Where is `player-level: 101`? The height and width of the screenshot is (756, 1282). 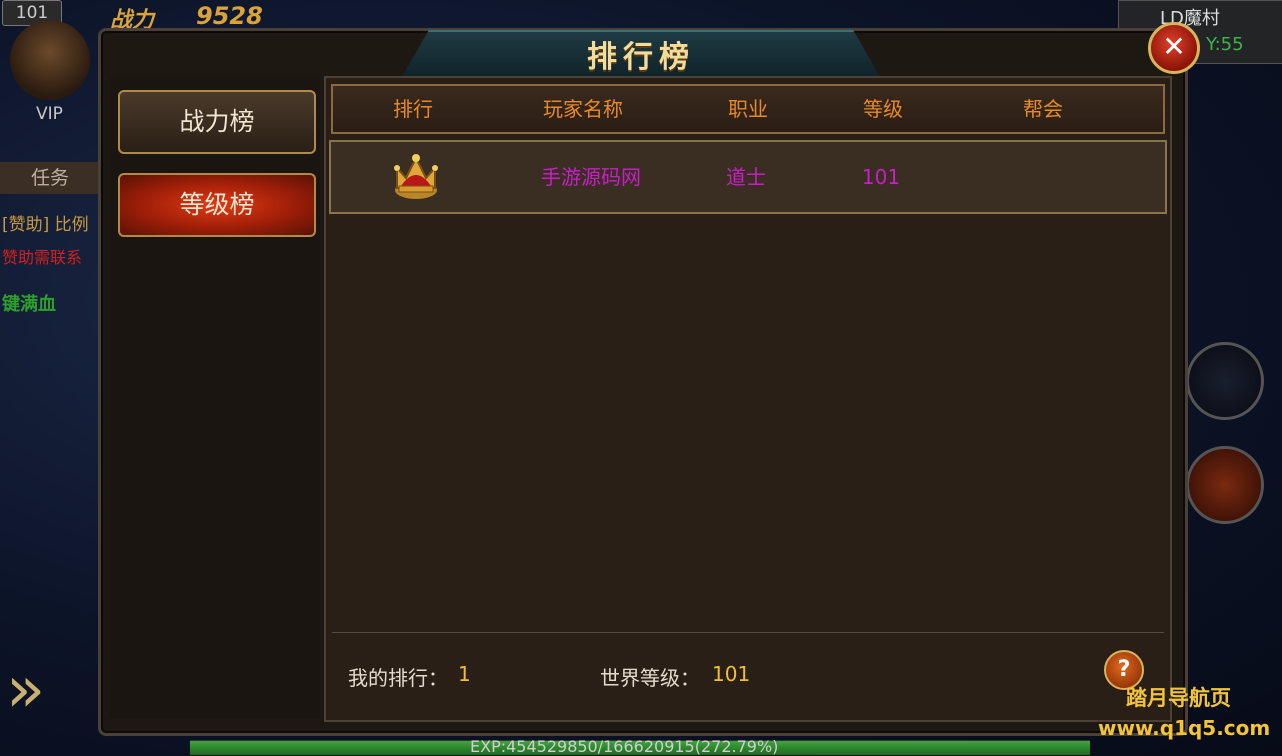
player-level: 101 is located at coordinates (881, 177).